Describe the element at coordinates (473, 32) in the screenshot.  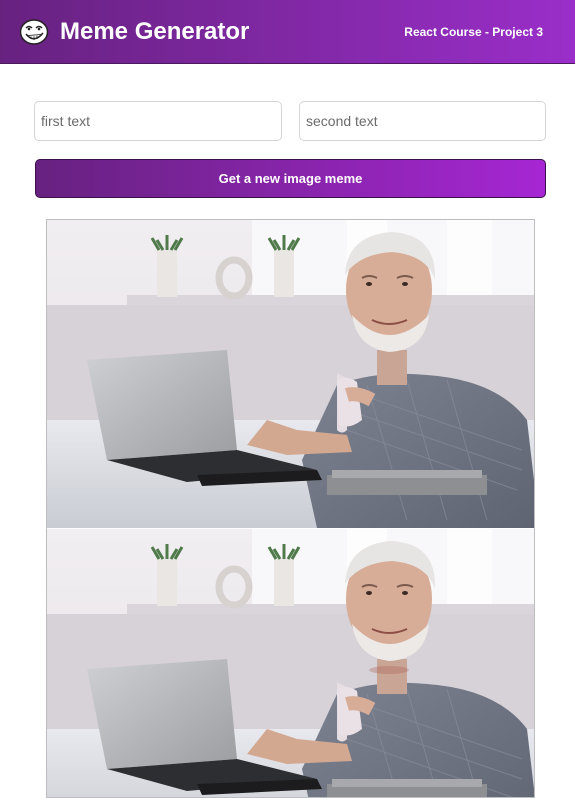
I see `header-subtitle: React Course - Project 3` at that location.